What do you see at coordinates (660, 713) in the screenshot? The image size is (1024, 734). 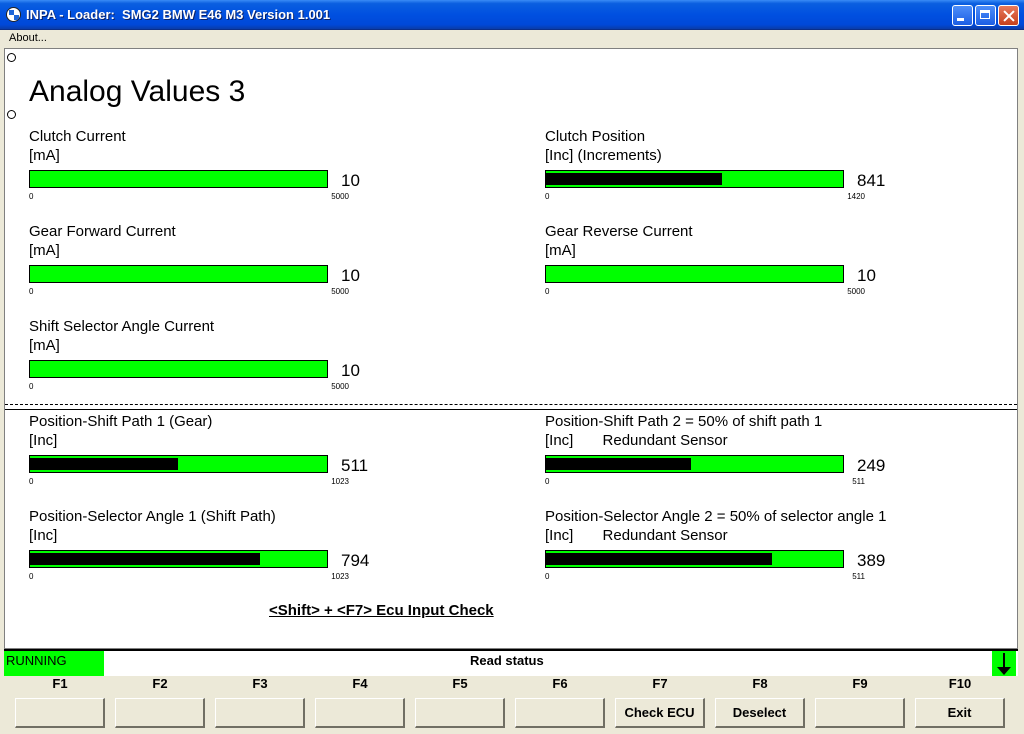 I see `fkey-button-f7: Check ECU` at bounding box center [660, 713].